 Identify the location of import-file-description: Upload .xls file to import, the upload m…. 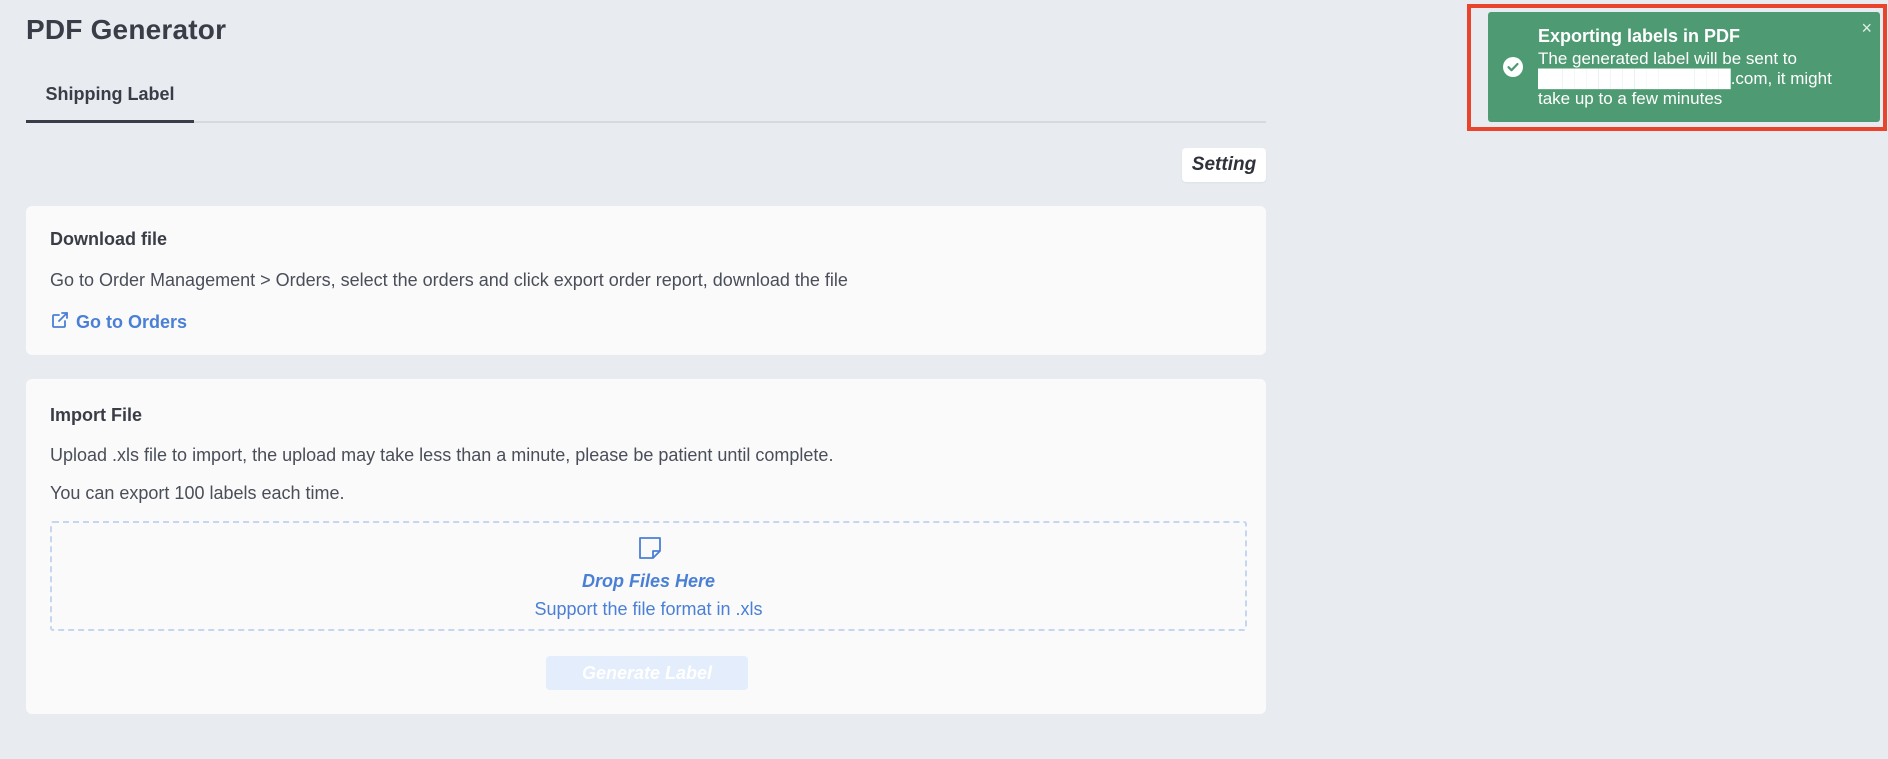
(442, 455).